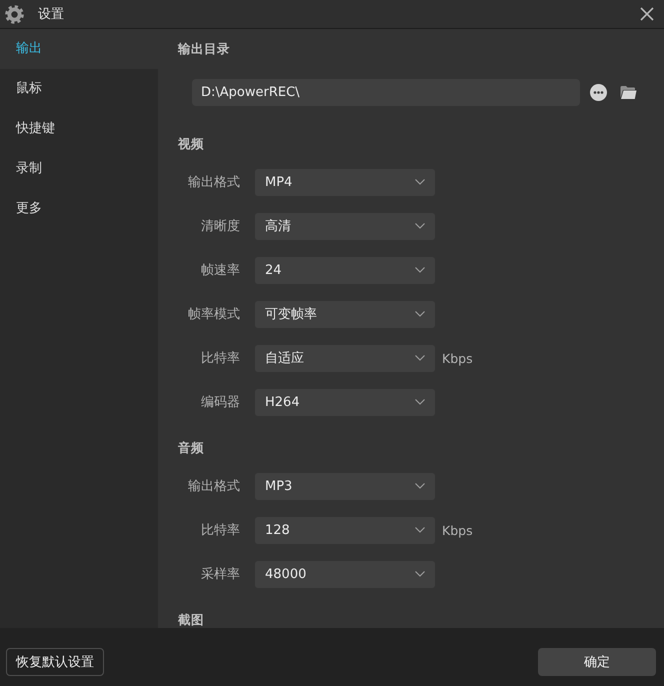 Image resolution: width=664 pixels, height=686 pixels. Describe the element at coordinates (345, 314) in the screenshot. I see `dropdown: 可变帧率` at that location.